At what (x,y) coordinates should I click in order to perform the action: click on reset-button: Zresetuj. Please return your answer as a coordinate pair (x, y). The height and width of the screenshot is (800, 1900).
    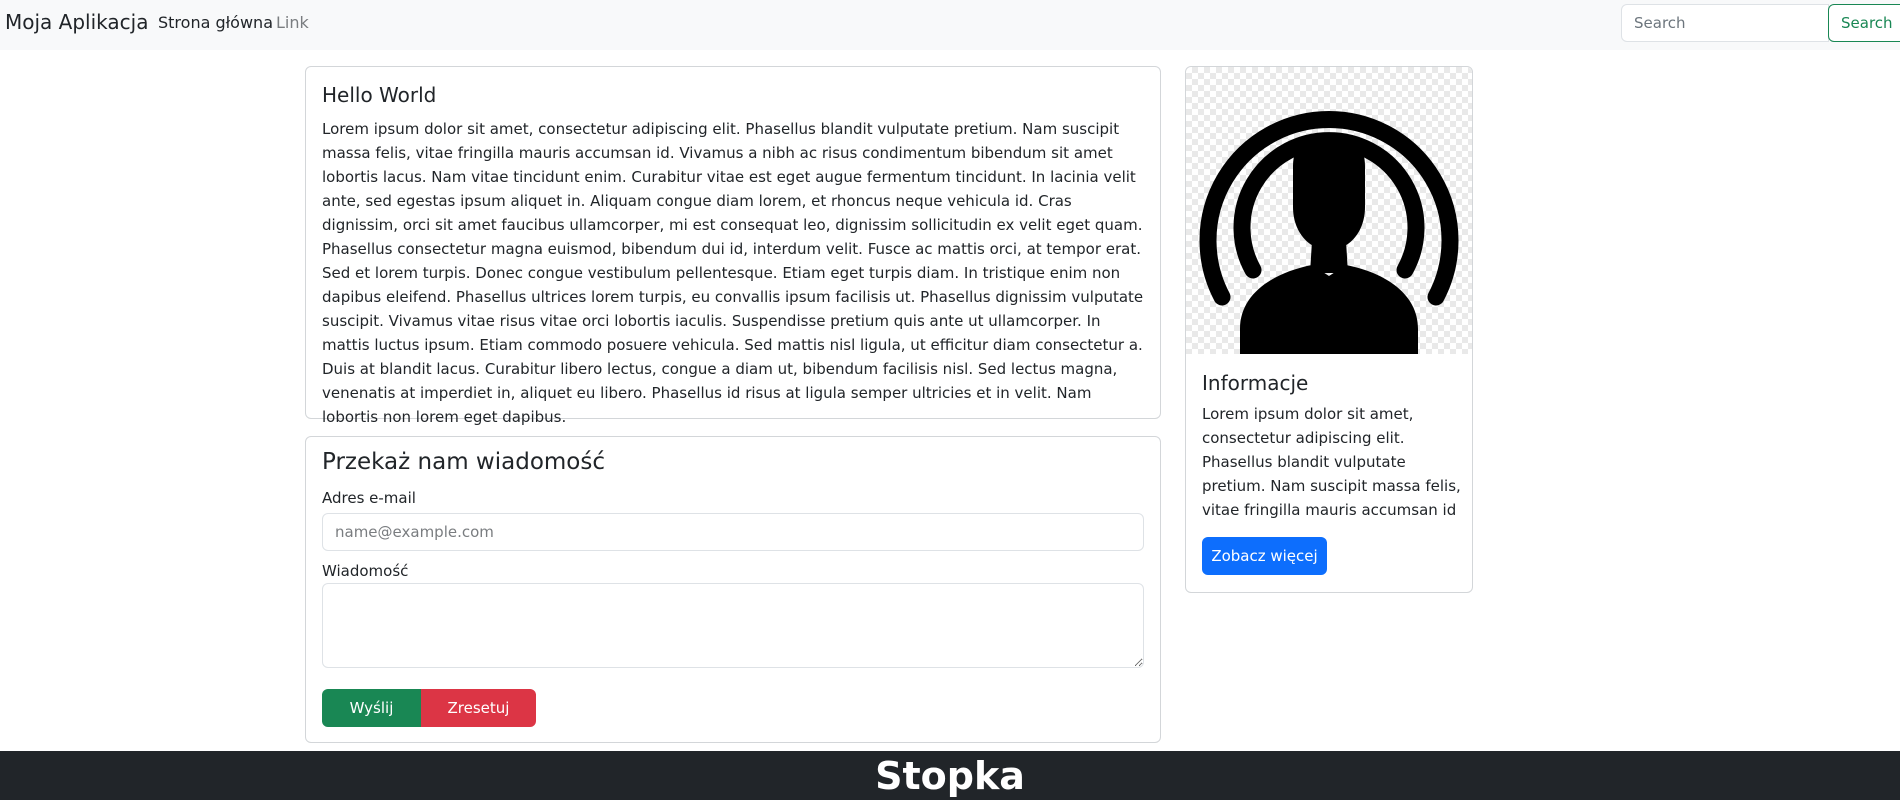
    Looking at the image, I should click on (478, 708).